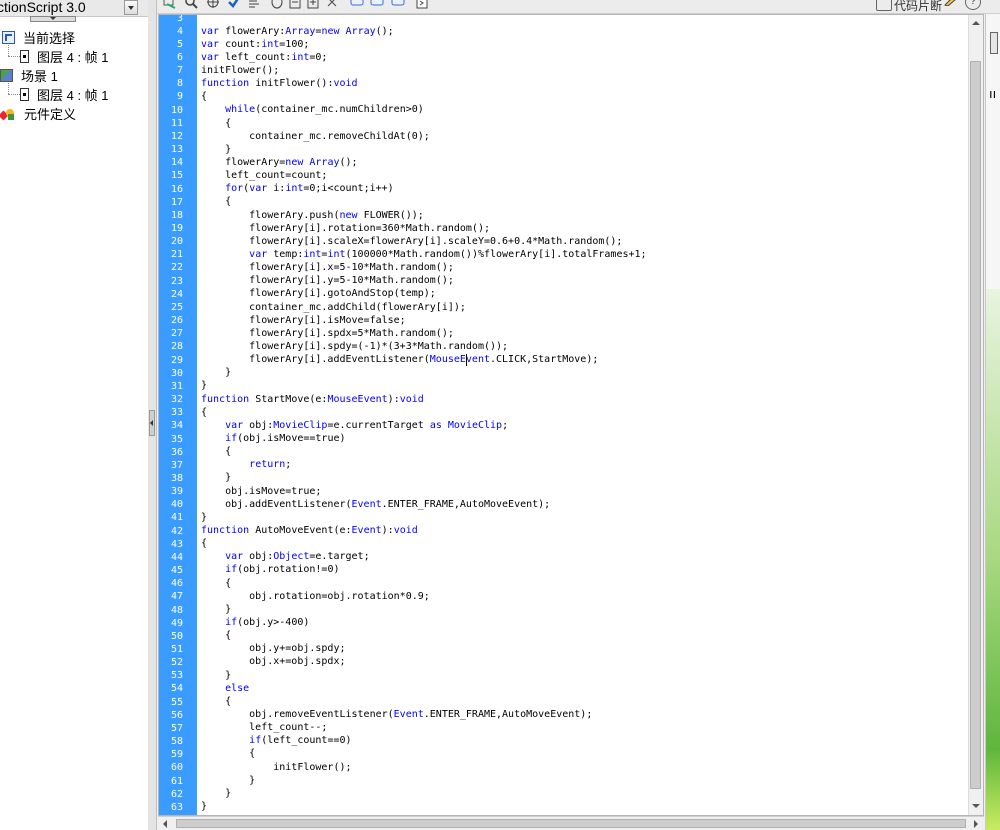 The image size is (1000, 830). Describe the element at coordinates (313, 4) in the screenshot. I see `expand-icon` at that location.